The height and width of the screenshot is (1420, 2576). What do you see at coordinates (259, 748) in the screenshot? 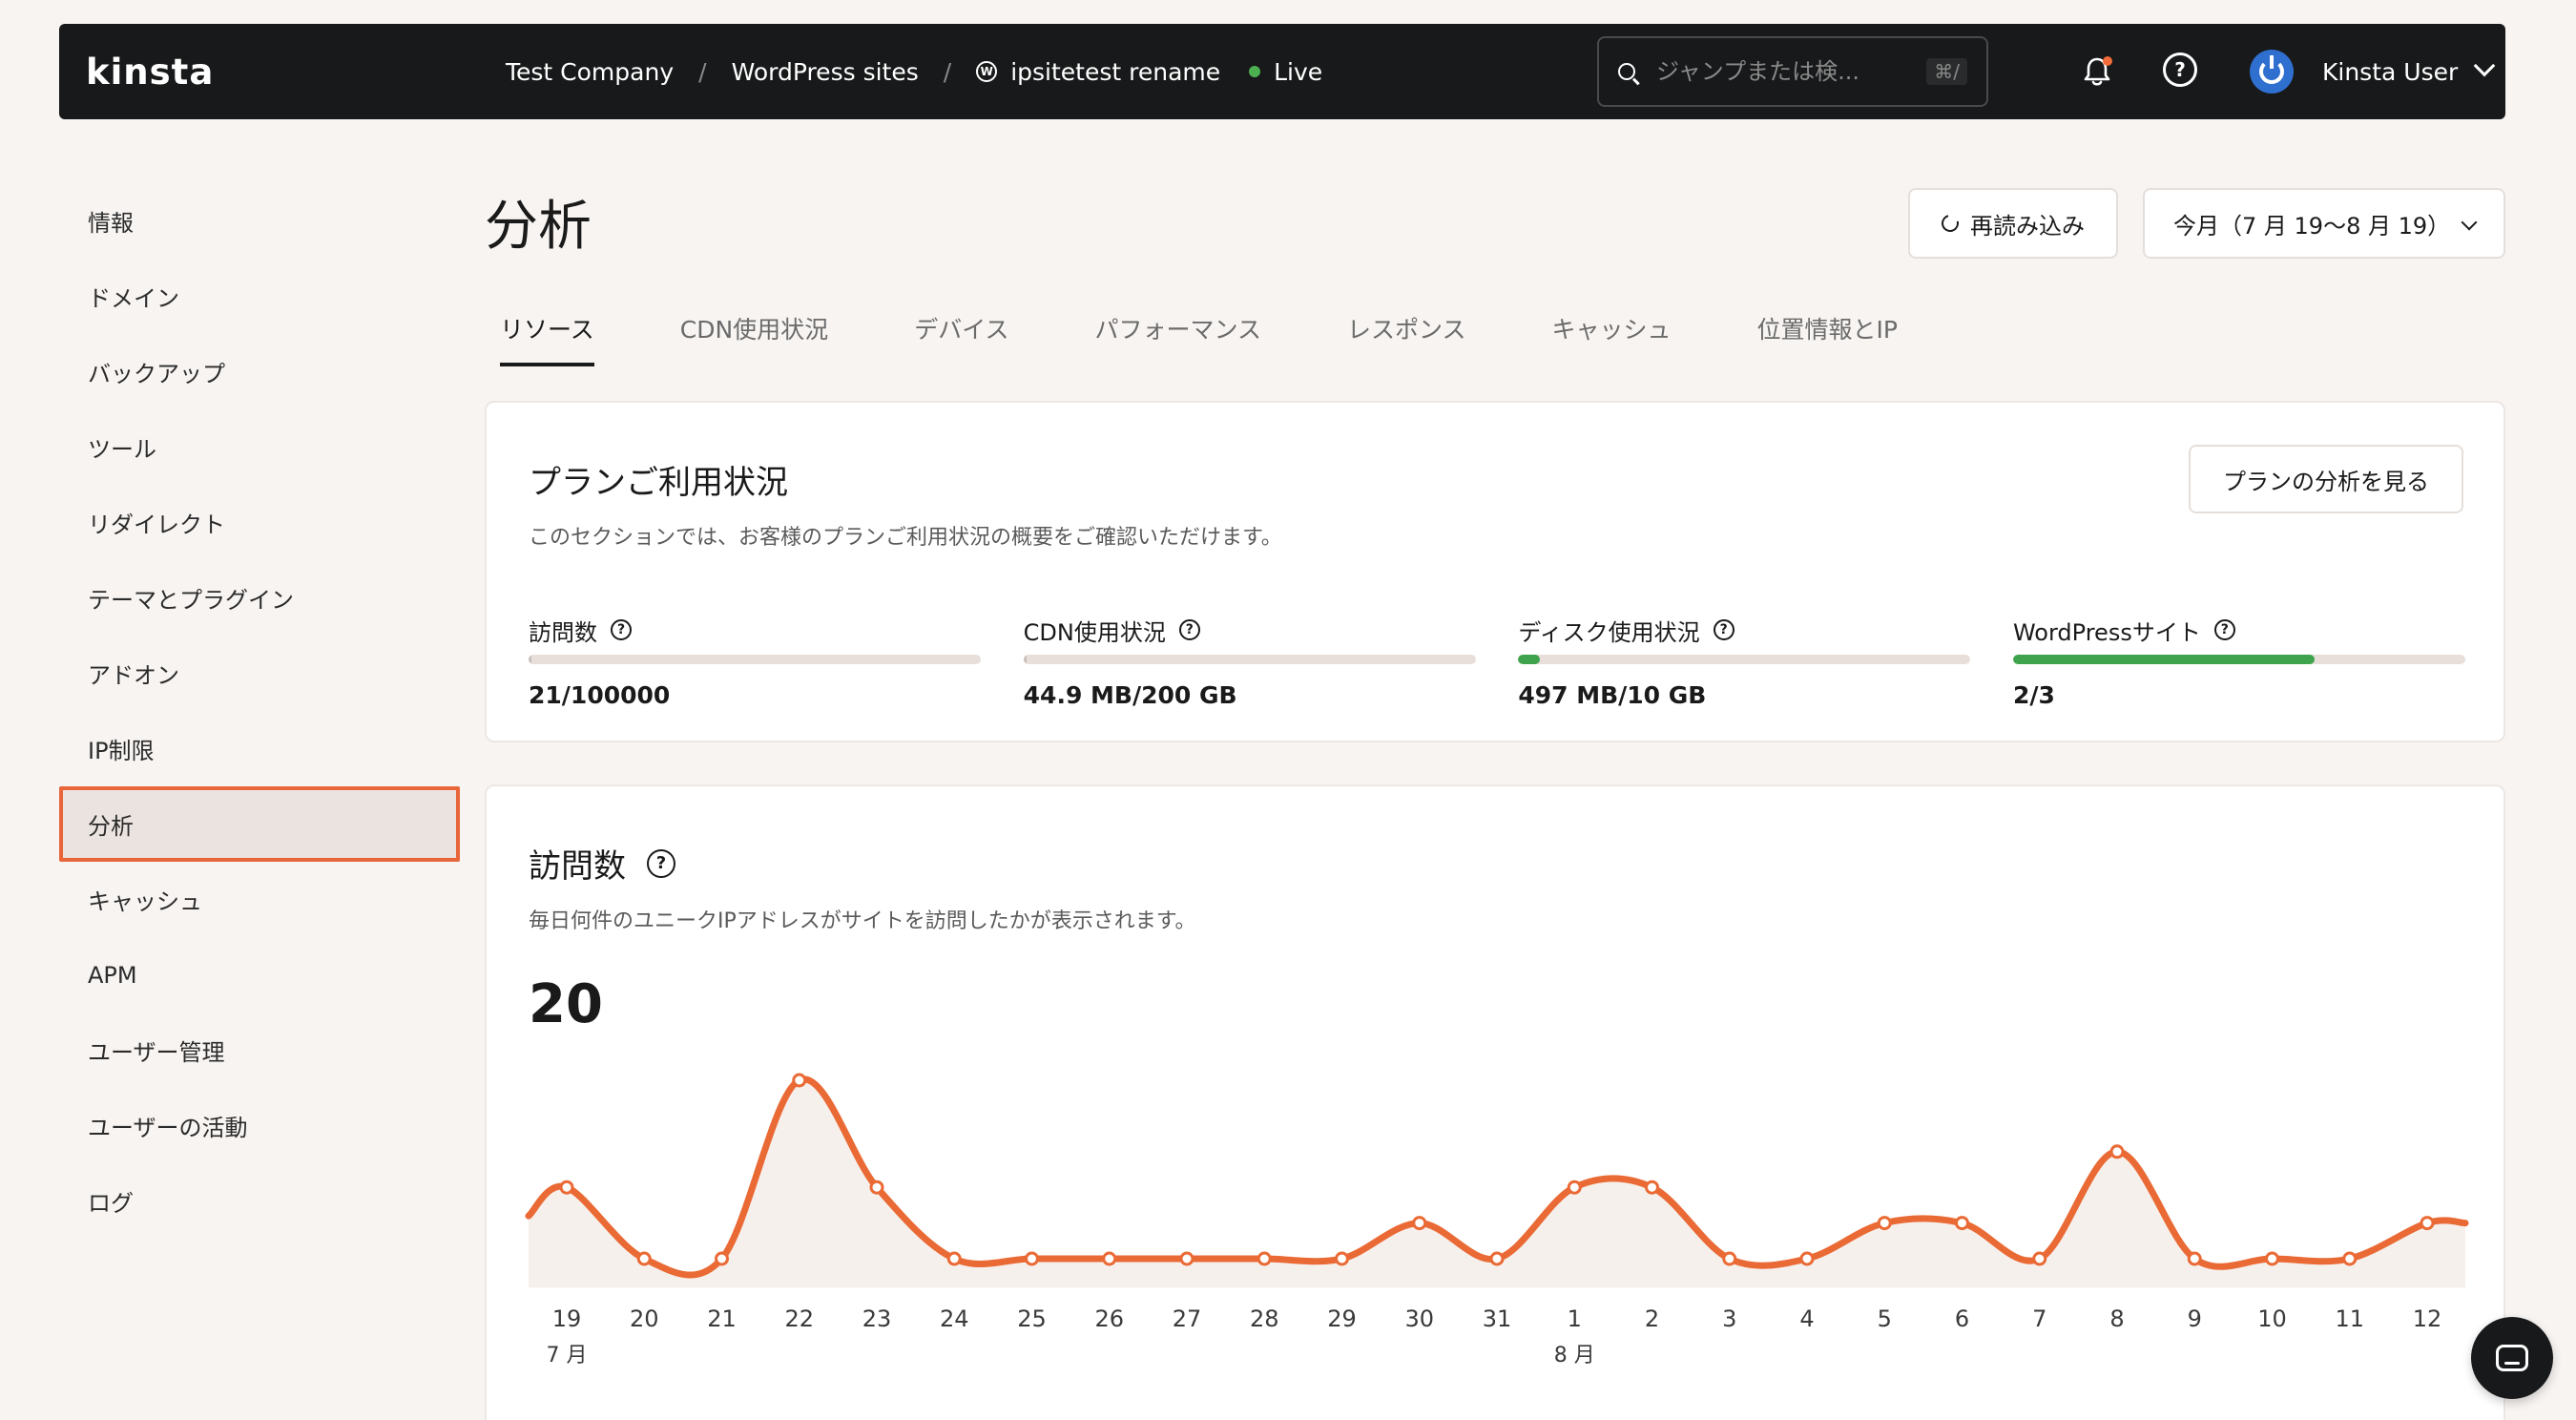
I see `sidebar-item-ip-deny: IP制限` at bounding box center [259, 748].